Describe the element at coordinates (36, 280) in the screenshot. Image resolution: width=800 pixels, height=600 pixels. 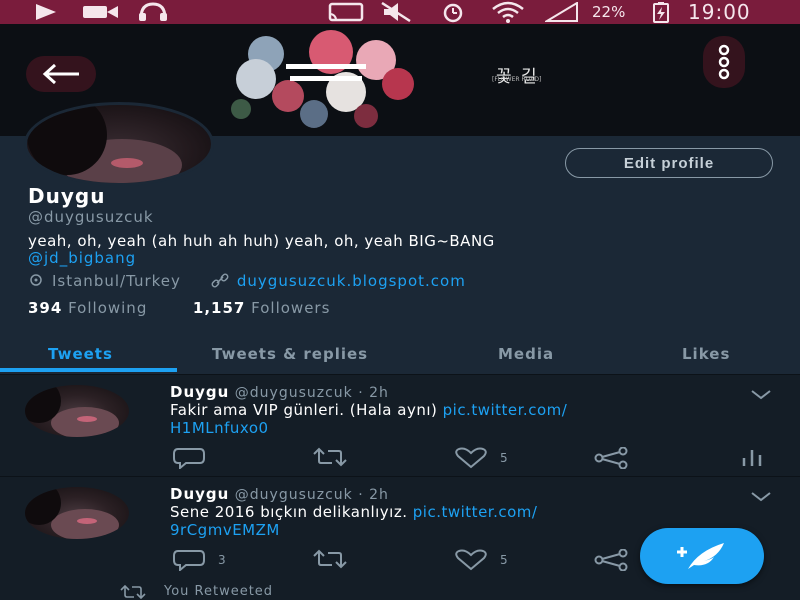
I see `location-pin-icon` at that location.